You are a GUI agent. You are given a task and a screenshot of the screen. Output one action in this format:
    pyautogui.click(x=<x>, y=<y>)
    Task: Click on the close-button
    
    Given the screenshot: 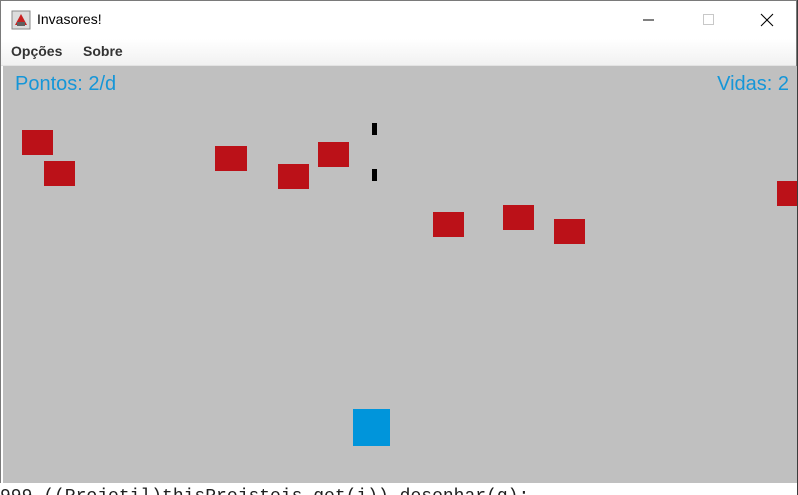 What is the action you would take?
    pyautogui.click(x=767, y=20)
    